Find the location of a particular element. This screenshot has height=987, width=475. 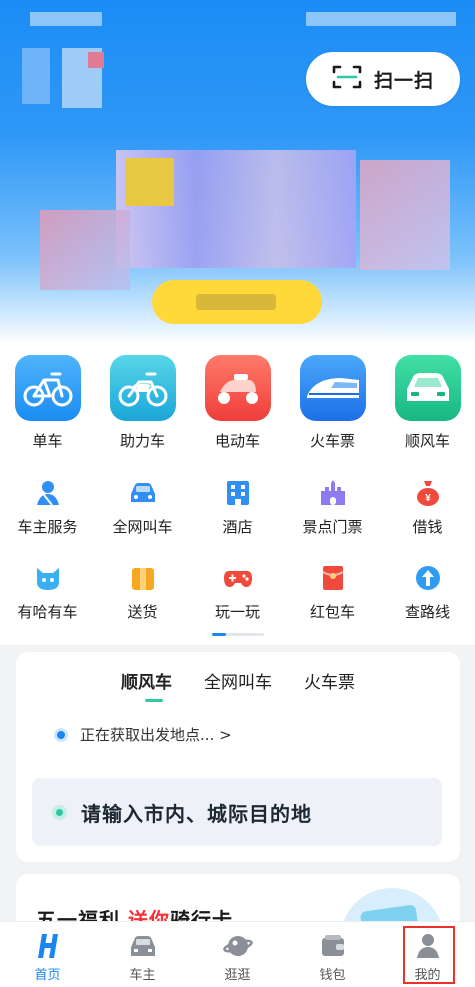

service-tickets: 景点门票 is located at coordinates (332, 507).